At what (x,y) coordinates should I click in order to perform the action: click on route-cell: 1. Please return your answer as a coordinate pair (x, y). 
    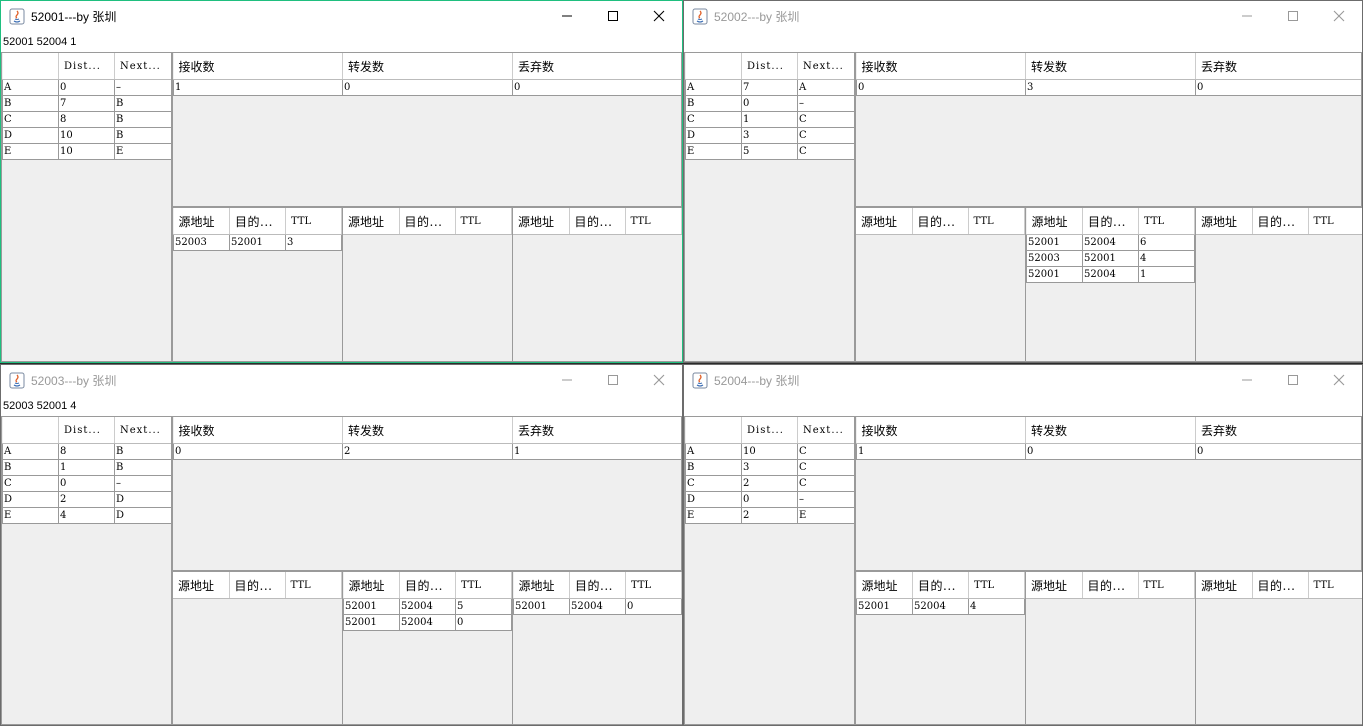
    Looking at the image, I should click on (769, 119).